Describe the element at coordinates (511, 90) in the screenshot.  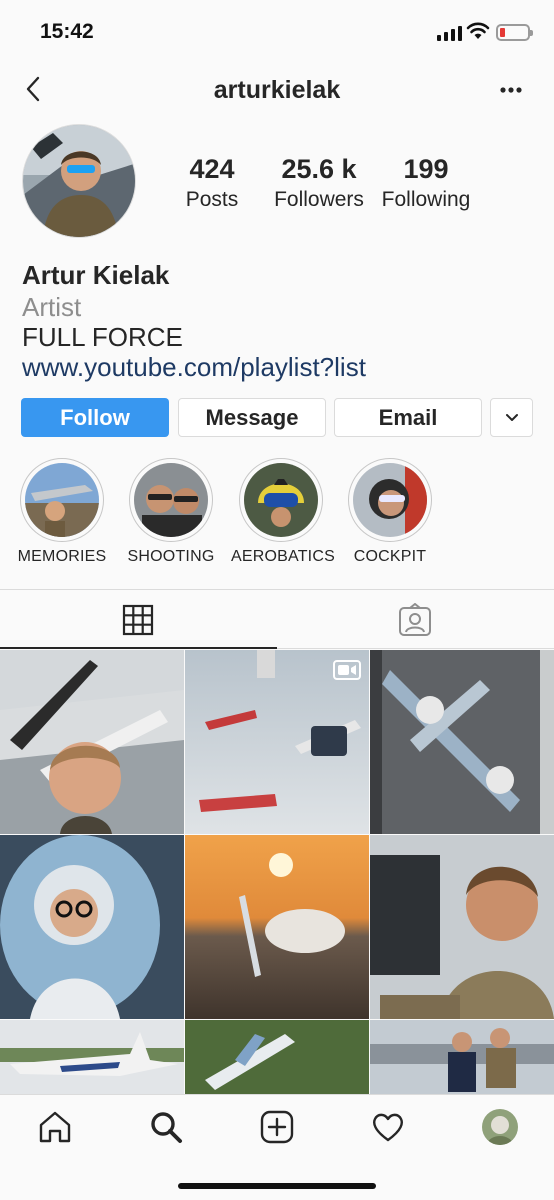
I see `more-options-icon` at that location.